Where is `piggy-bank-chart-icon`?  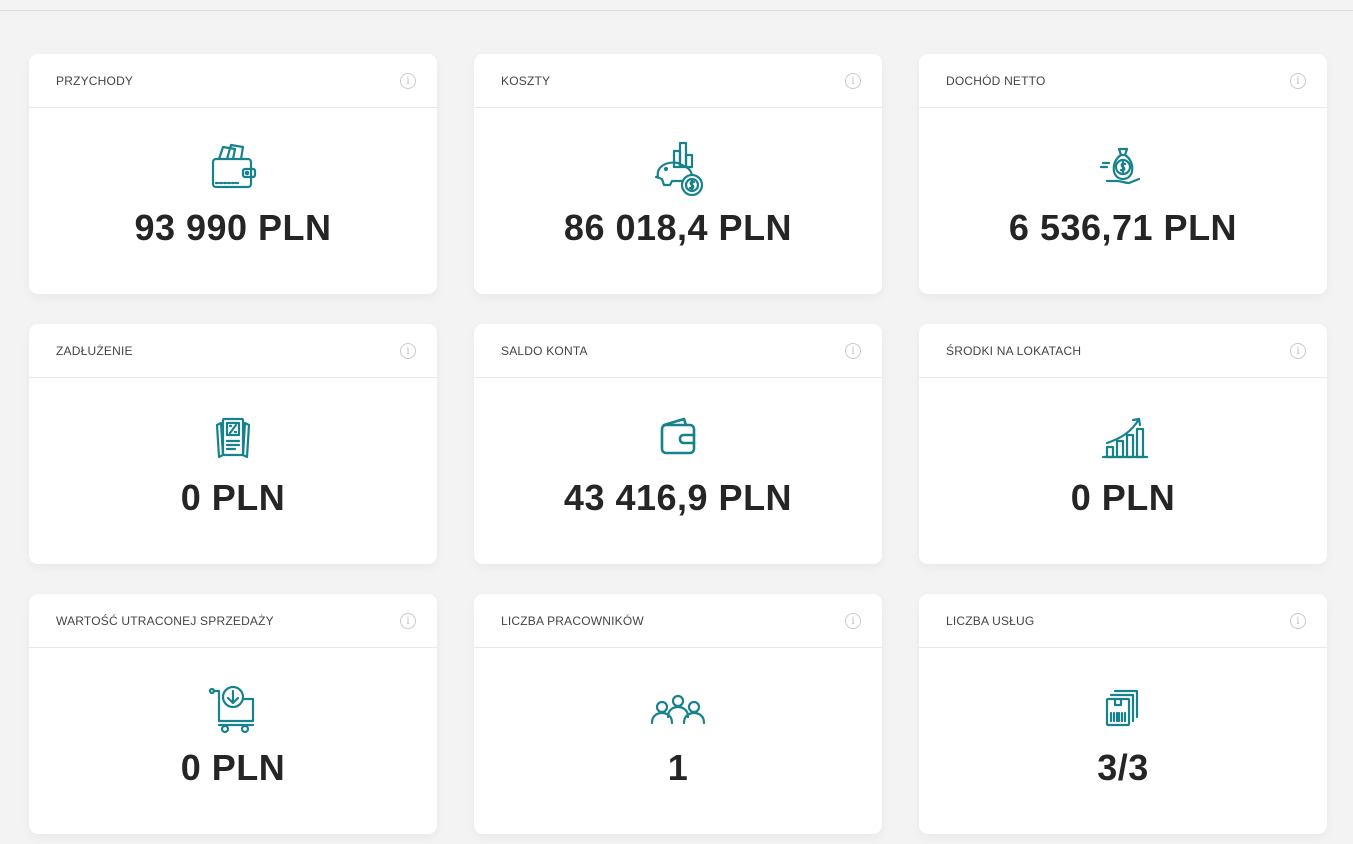 piggy-bank-chart-icon is located at coordinates (678, 169).